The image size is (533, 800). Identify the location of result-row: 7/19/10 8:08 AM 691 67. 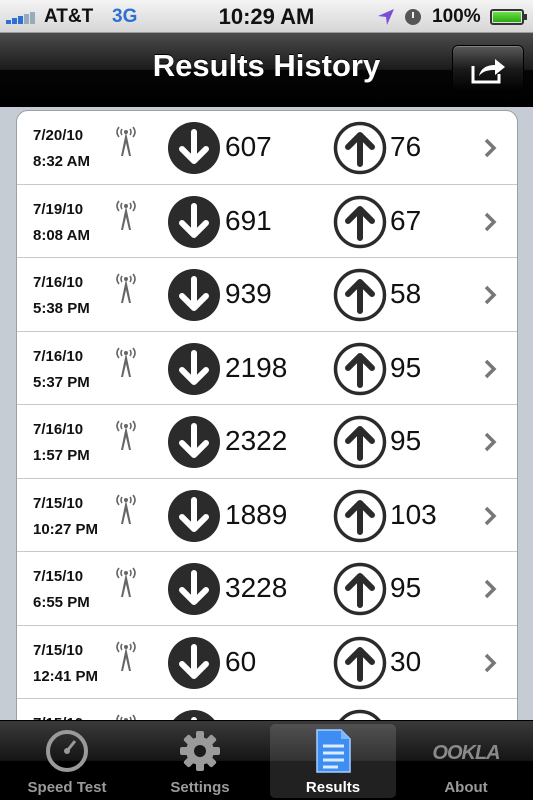
(267, 221).